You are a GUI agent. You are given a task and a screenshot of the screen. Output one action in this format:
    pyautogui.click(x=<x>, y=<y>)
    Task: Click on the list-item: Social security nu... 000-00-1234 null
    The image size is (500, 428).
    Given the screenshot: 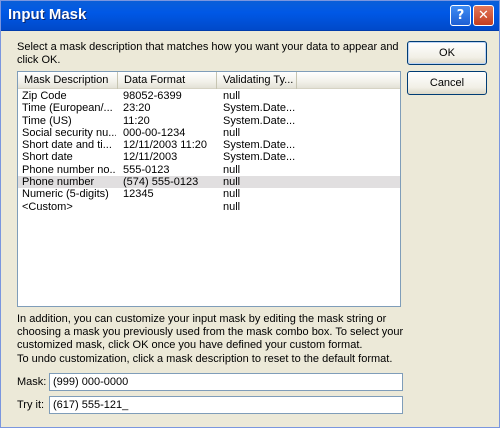 What is the action you would take?
    pyautogui.click(x=209, y=133)
    